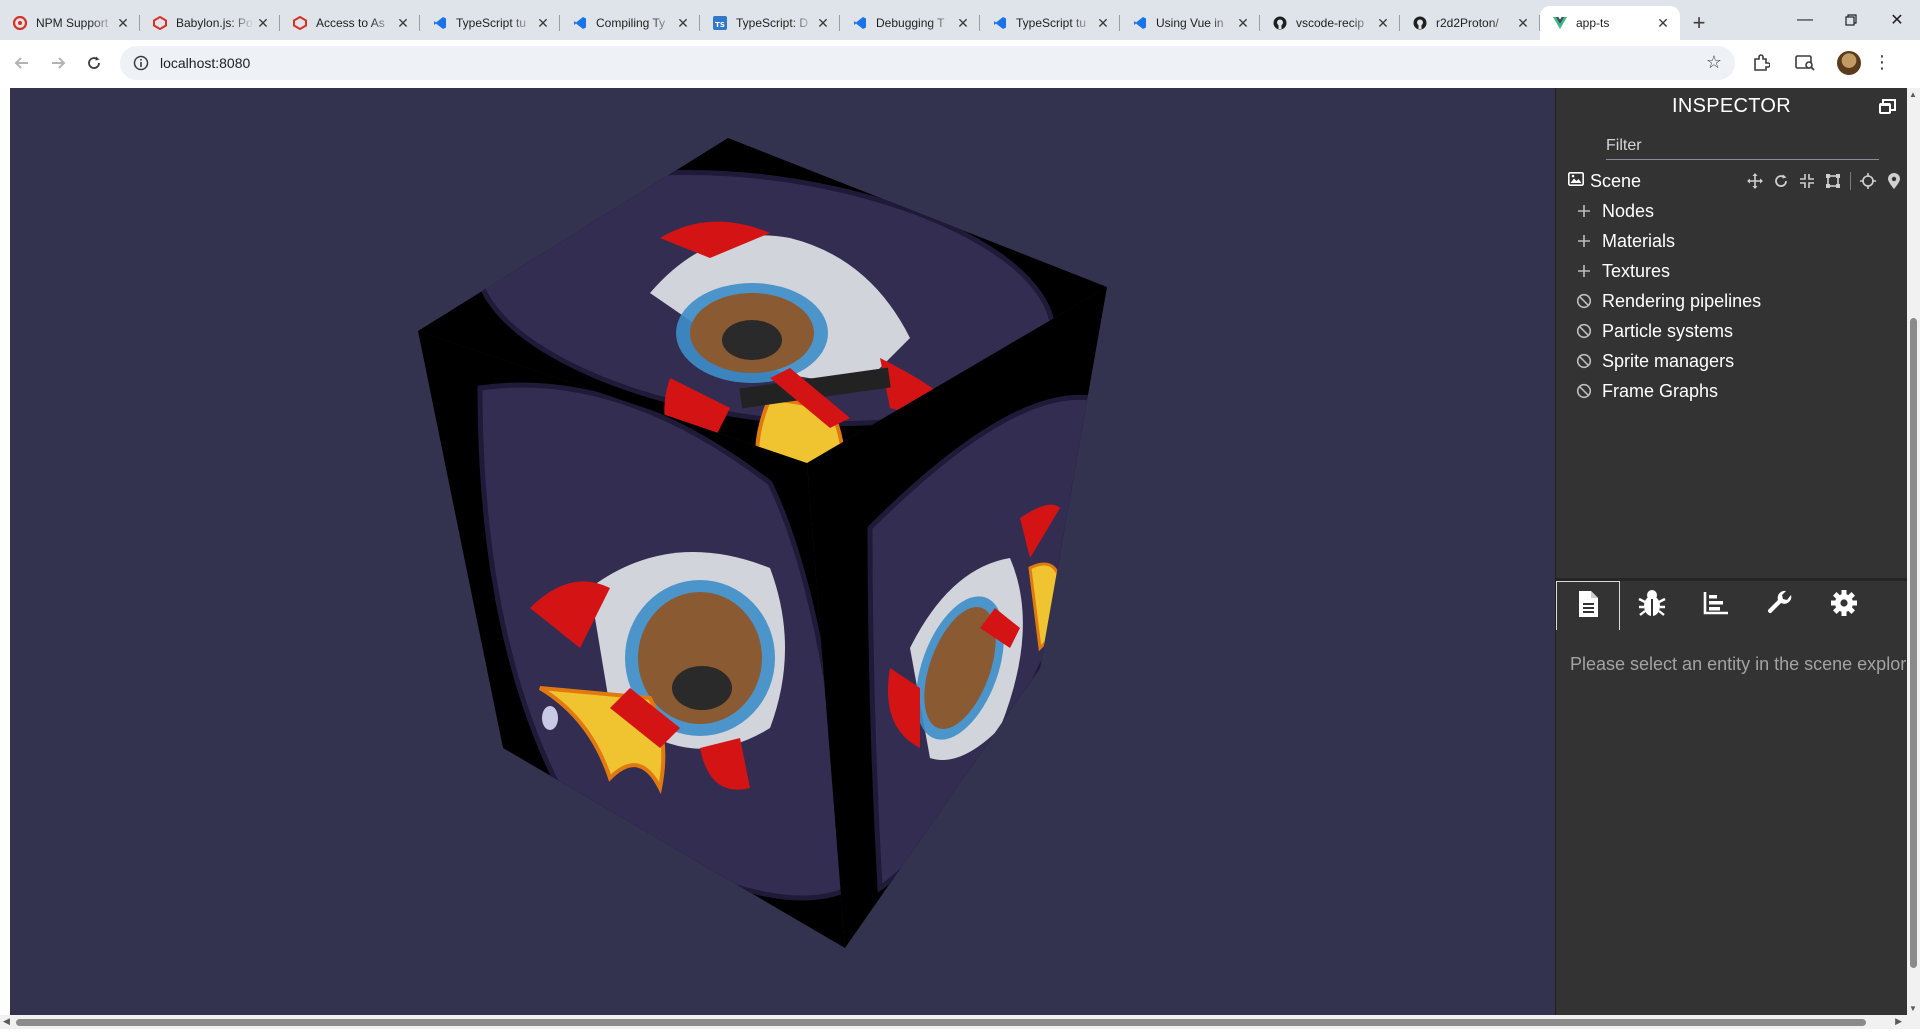  I want to click on scene-label: Scene, so click(1616, 180).